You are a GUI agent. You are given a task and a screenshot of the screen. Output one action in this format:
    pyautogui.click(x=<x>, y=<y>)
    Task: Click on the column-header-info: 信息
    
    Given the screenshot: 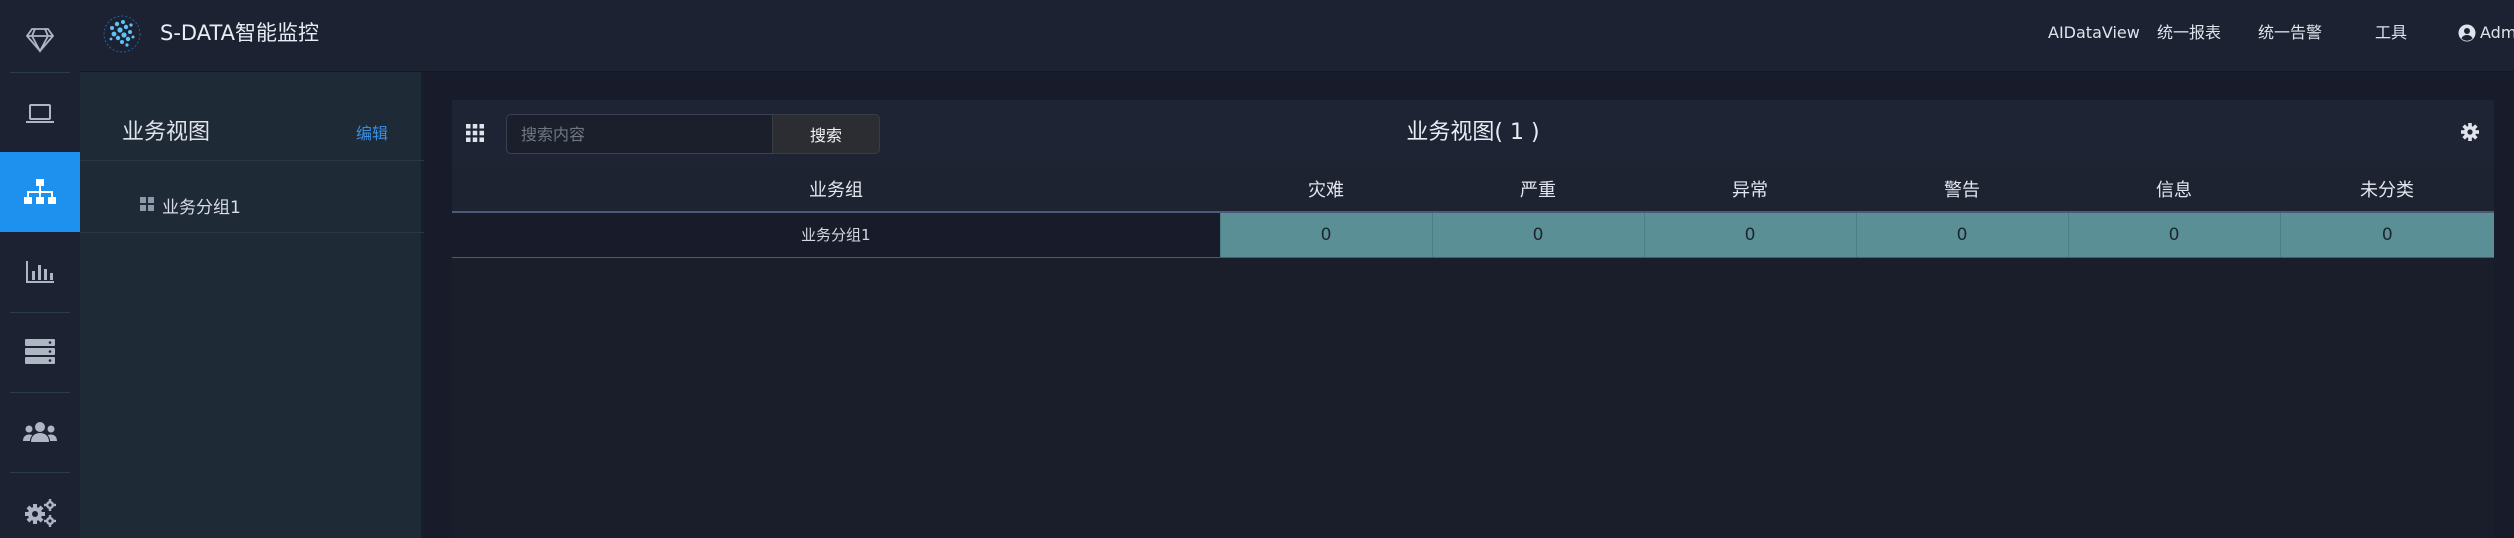 What is the action you would take?
    pyautogui.click(x=2174, y=189)
    